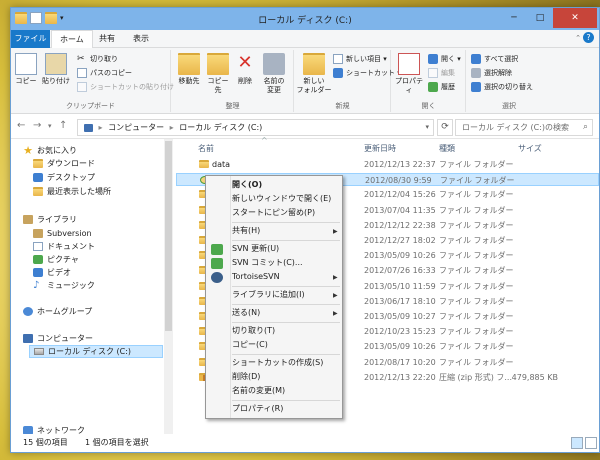 This screenshot has height=460, width=600. I want to click on menu-rename: 名前の変更(M), so click(258, 391).